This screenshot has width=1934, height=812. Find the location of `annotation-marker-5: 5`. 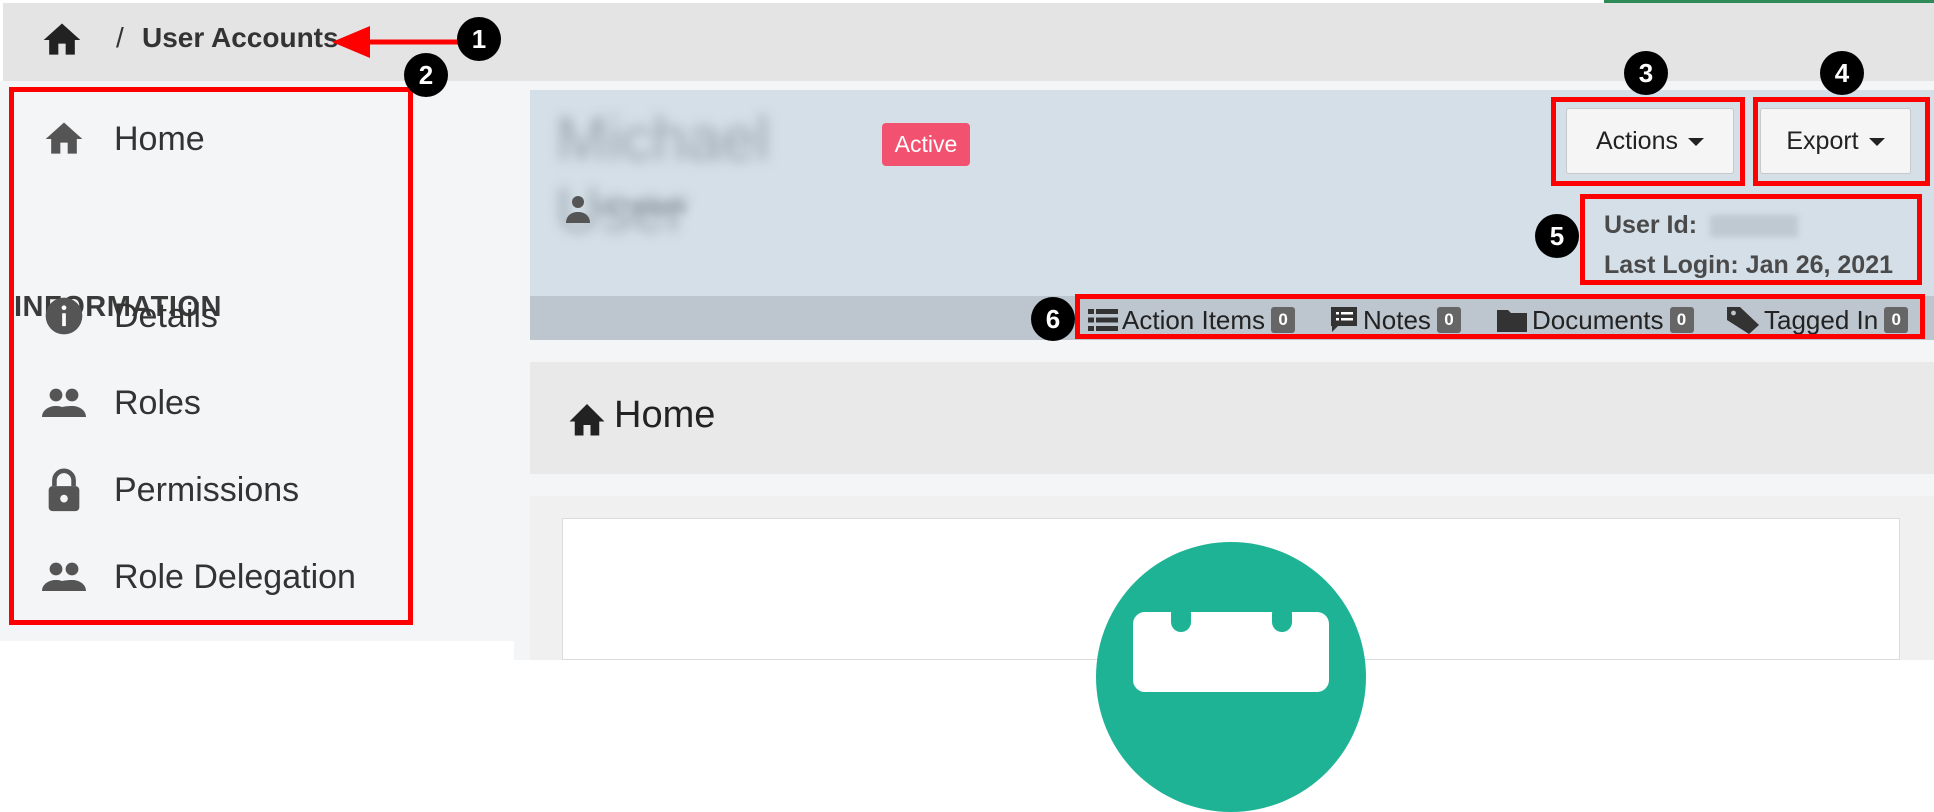

annotation-marker-5: 5 is located at coordinates (1557, 236).